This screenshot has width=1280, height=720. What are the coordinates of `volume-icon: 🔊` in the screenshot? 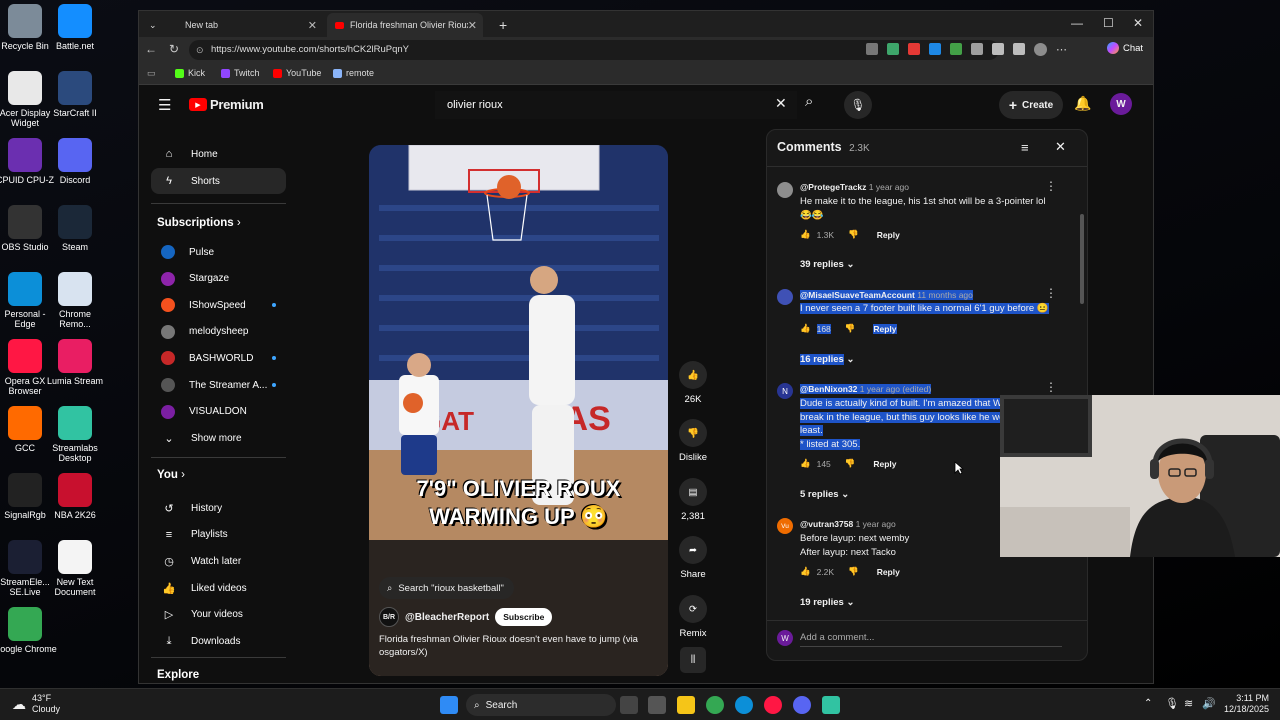 It's located at (1209, 703).